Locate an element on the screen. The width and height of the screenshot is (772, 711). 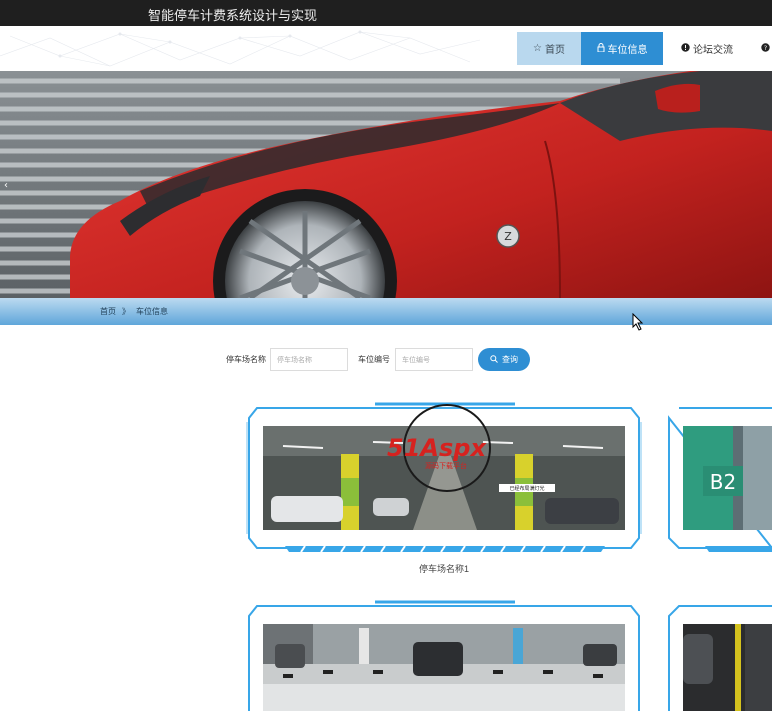
space-number-label: 车位编号 is located at coordinates (374, 359).